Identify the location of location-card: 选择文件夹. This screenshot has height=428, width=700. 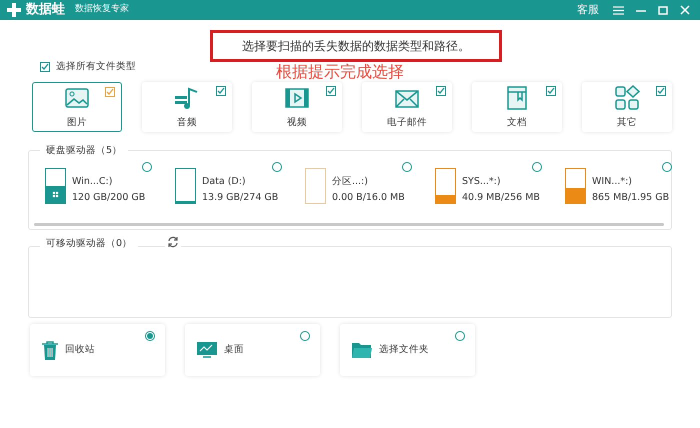
(407, 350).